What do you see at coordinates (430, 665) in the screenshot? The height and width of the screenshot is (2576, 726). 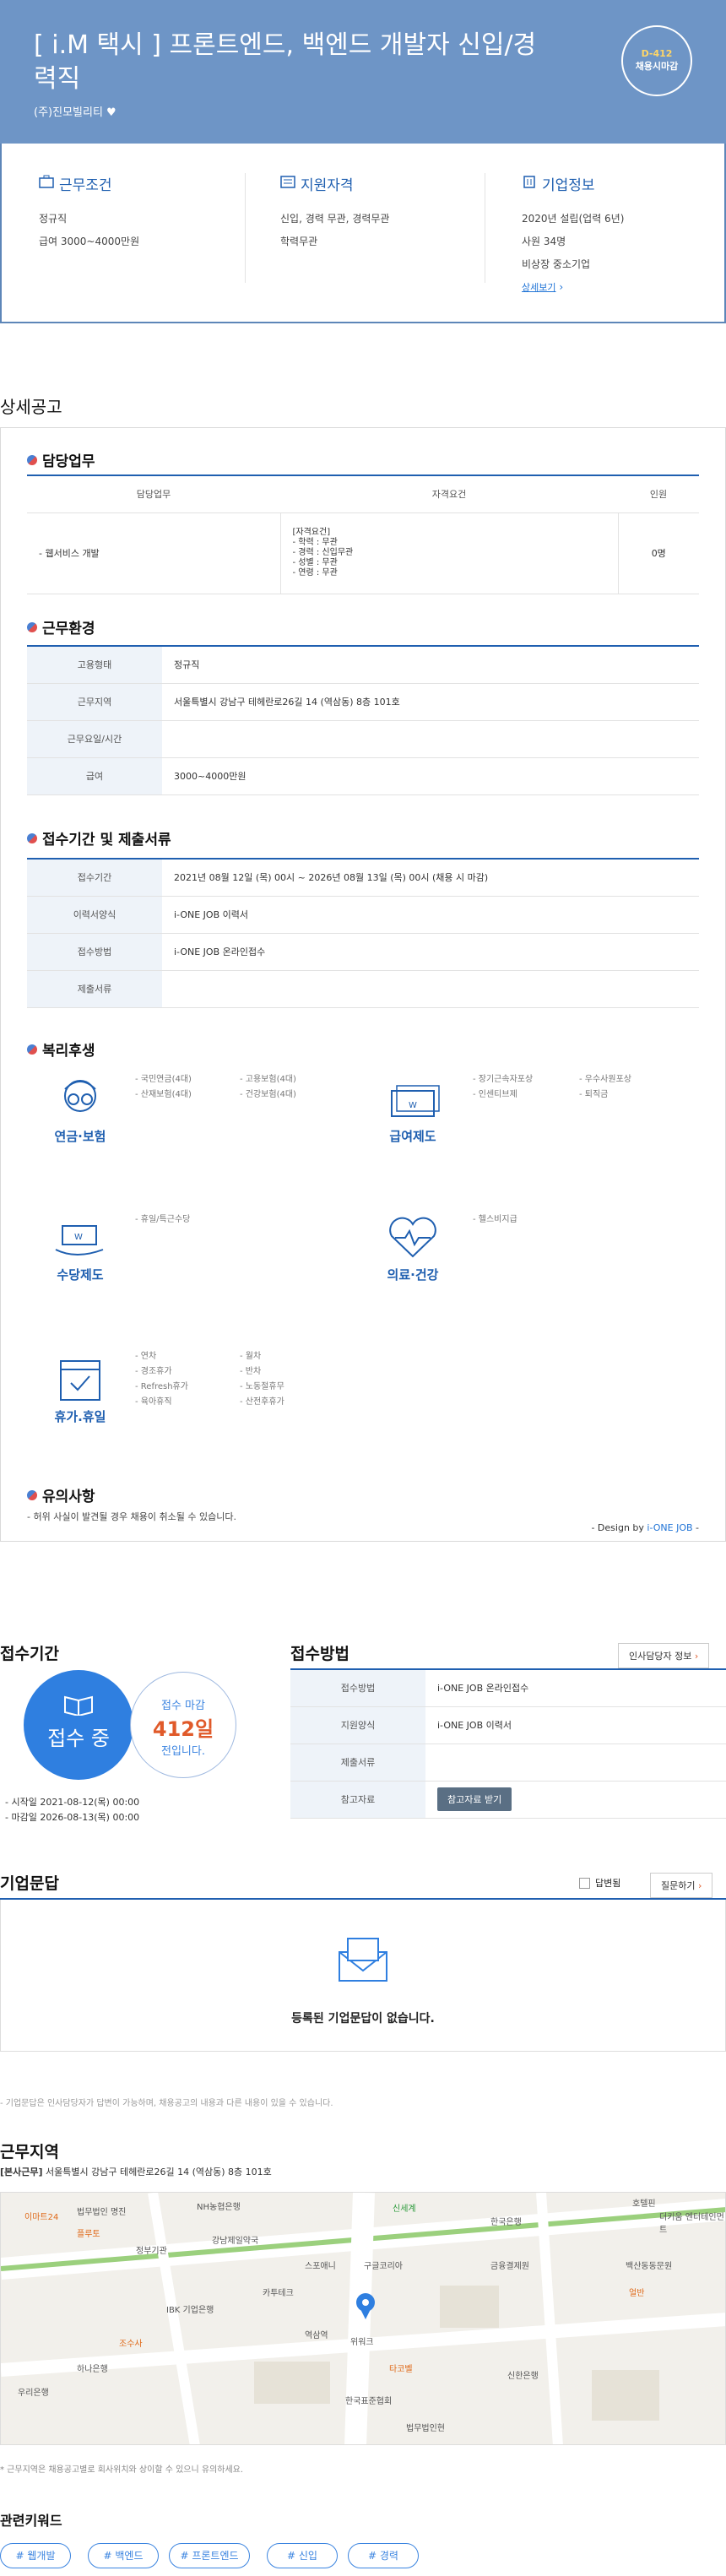 I see `row-value: 정규직` at bounding box center [430, 665].